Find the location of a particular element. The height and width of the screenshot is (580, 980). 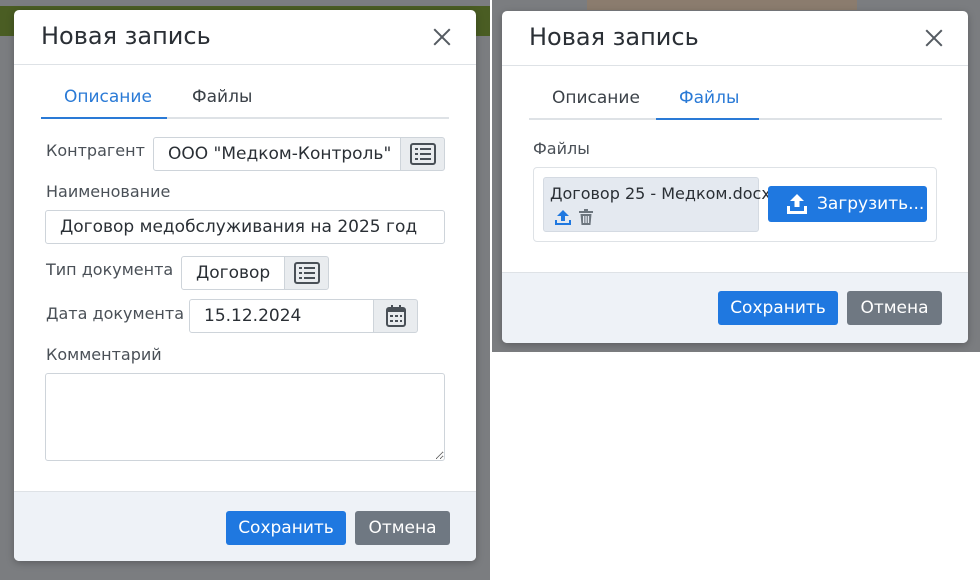

doc-date-input: 15.12.2024 is located at coordinates (281, 316).